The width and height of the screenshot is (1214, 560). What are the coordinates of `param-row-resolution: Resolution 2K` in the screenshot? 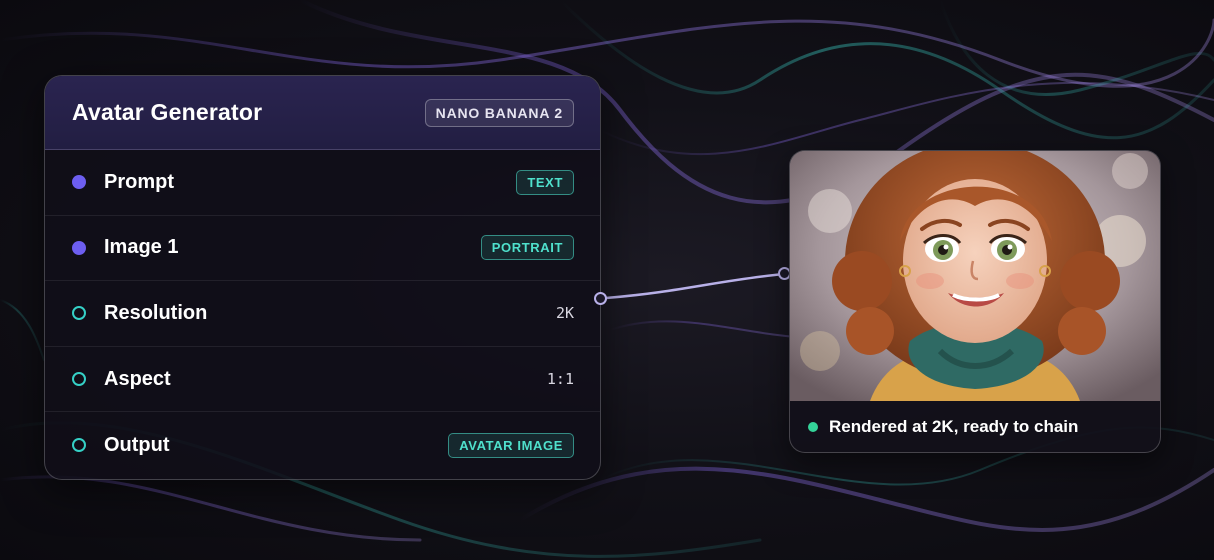 It's located at (322, 314).